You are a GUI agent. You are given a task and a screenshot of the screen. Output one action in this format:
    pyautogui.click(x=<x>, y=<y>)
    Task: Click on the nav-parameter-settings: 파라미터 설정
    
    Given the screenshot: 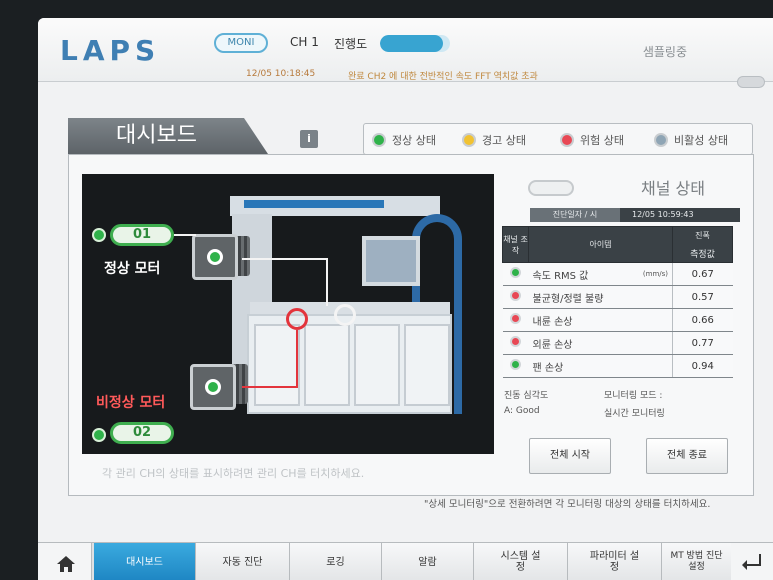 What is the action you would take?
    pyautogui.click(x=615, y=561)
    